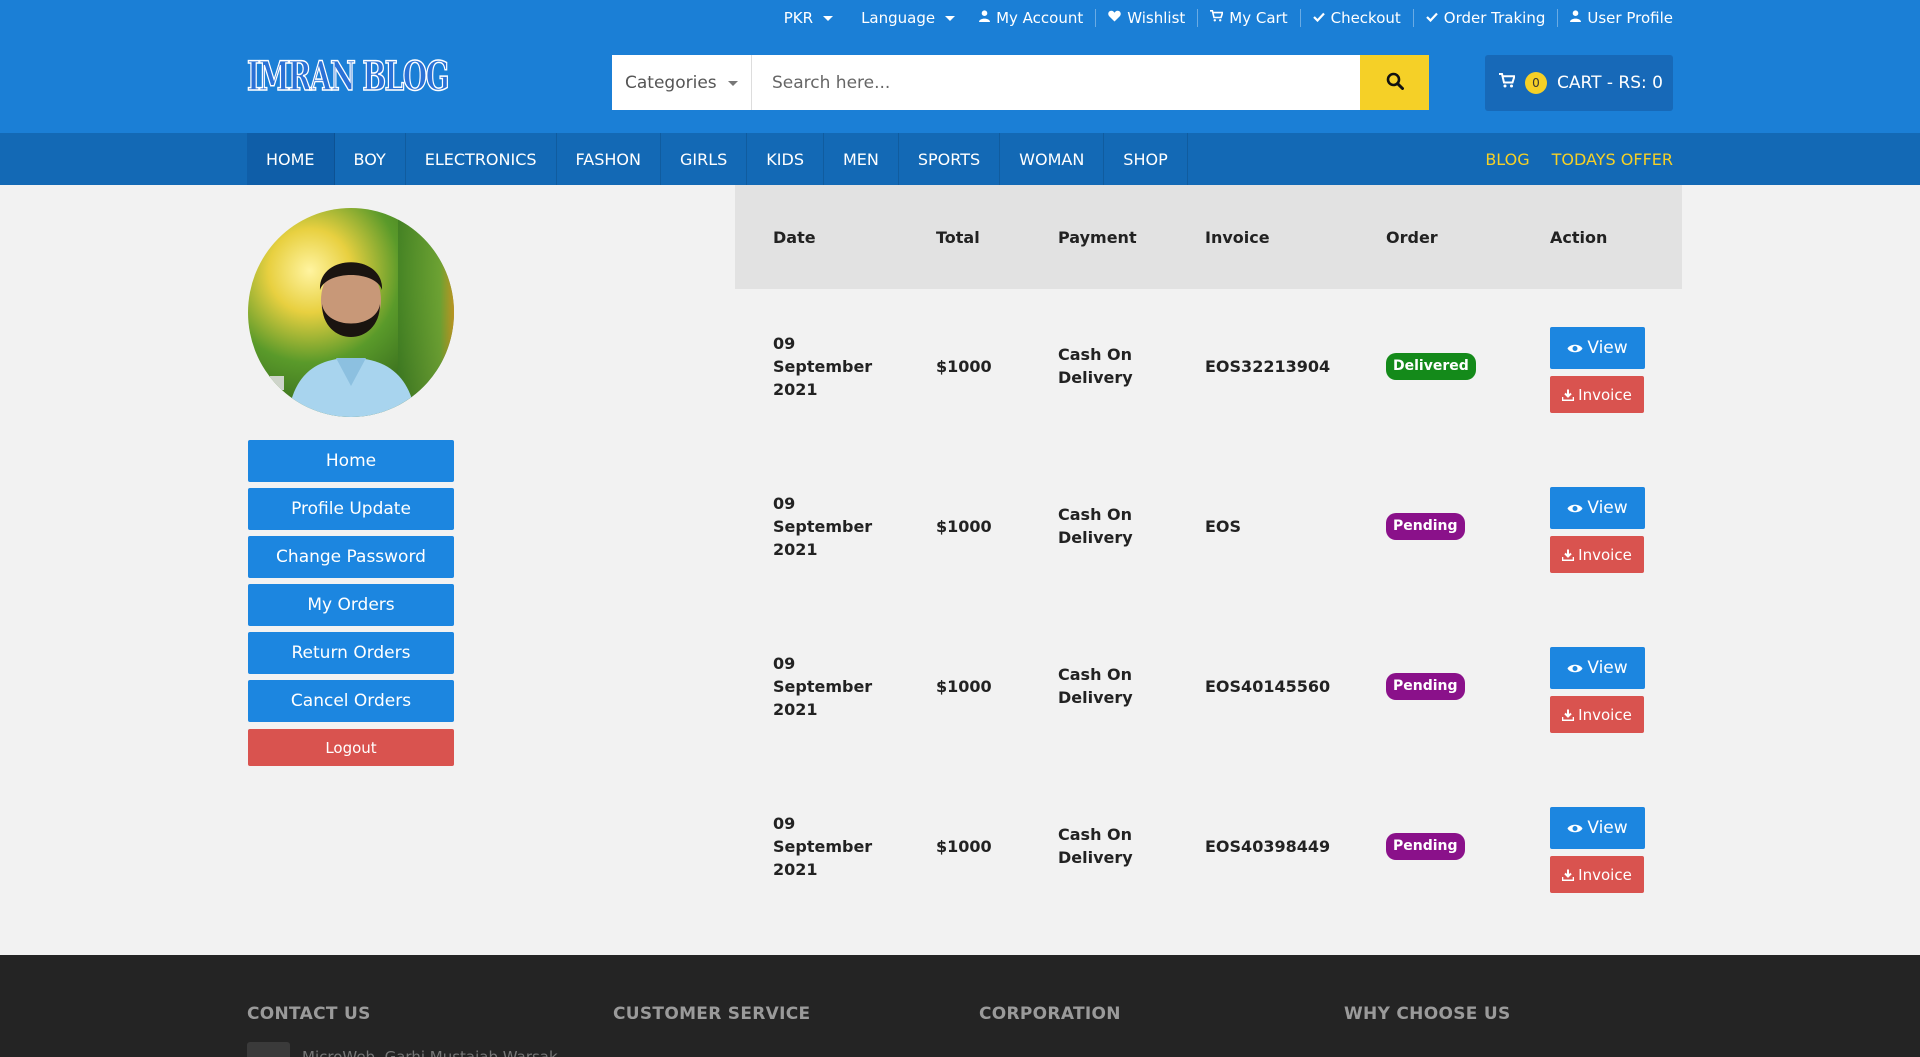 Image resolution: width=1920 pixels, height=1057 pixels. Describe the element at coordinates (950, 159) in the screenshot. I see `nav-item-sports: SPORTS` at that location.